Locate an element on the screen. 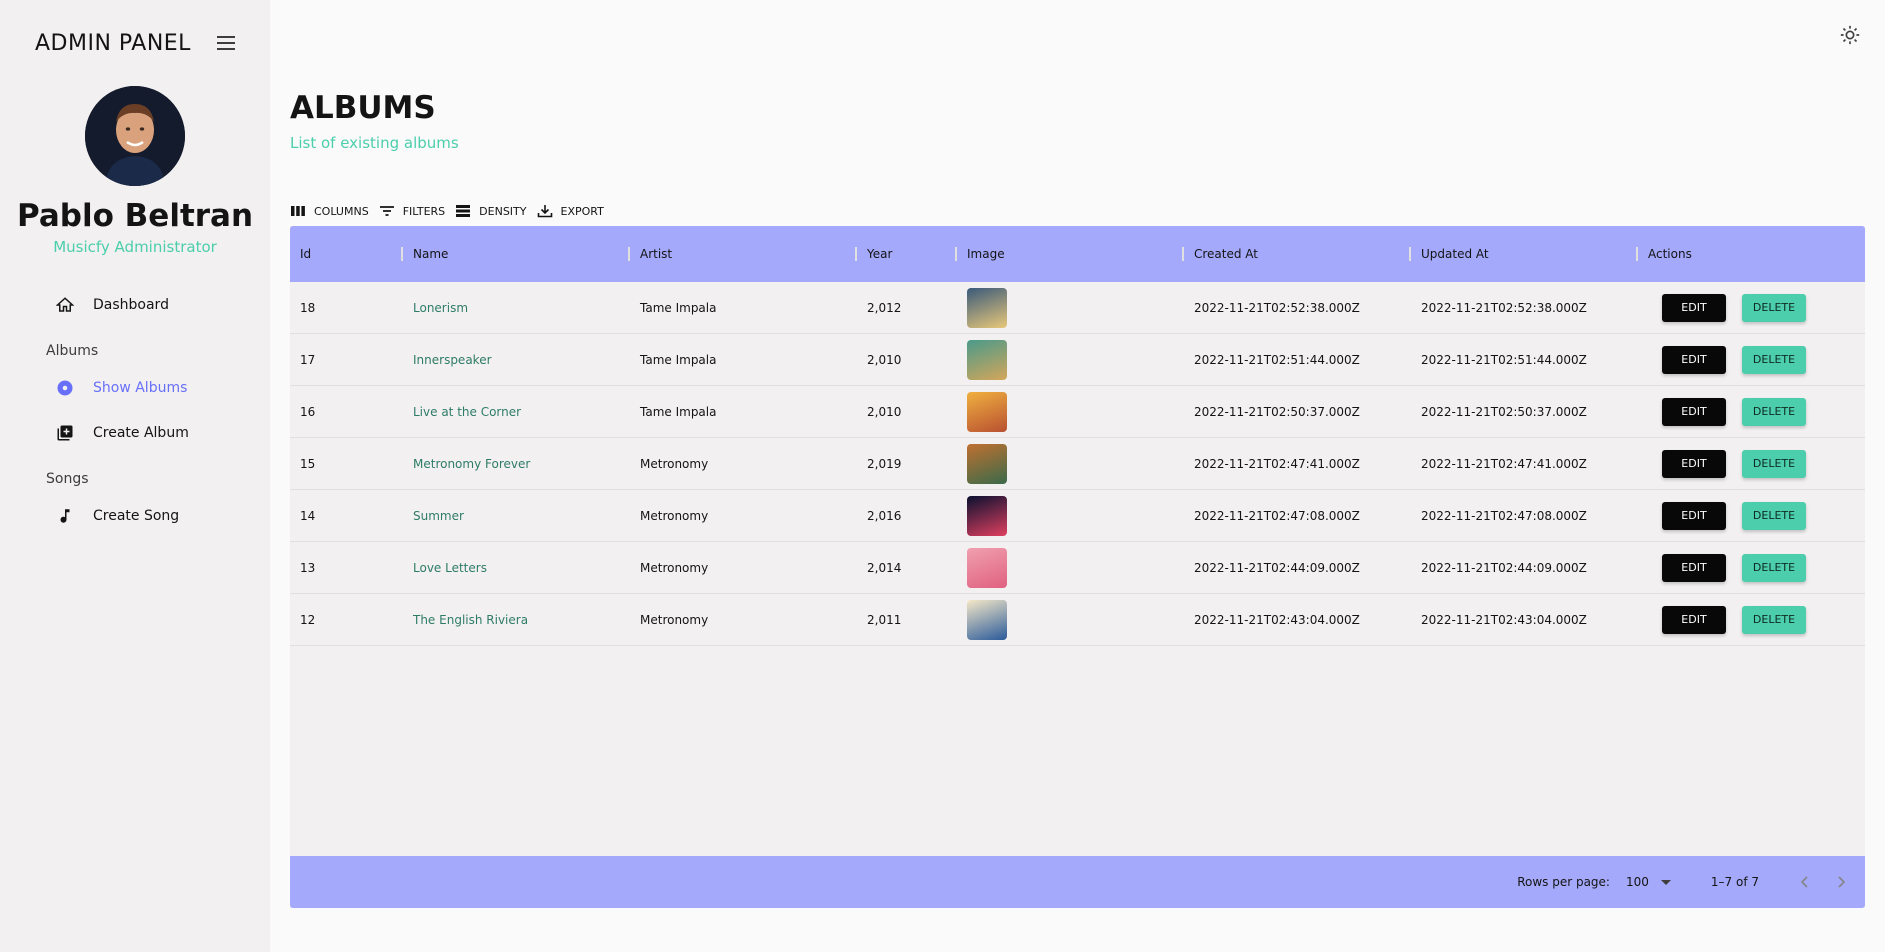 This screenshot has width=1885, height=952. cell-id: 18 is located at coordinates (308, 307).